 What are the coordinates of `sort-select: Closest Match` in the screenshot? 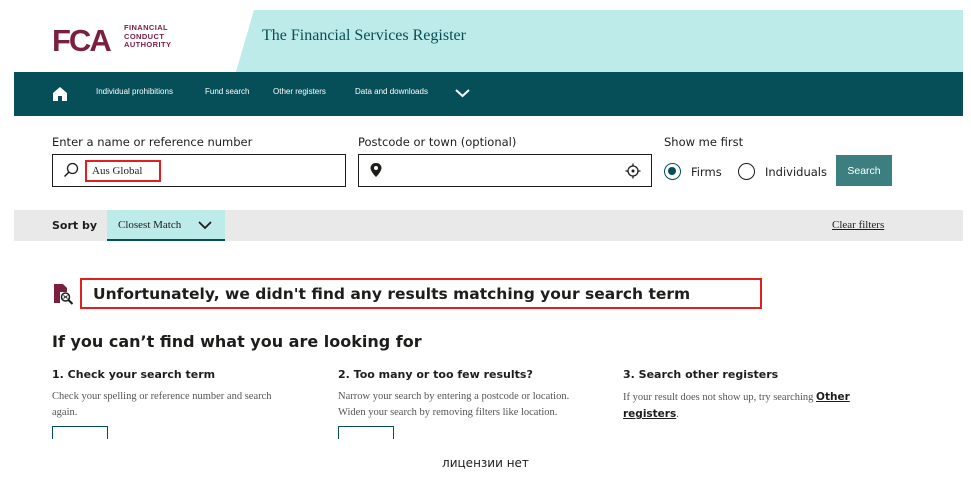 It's located at (166, 225).